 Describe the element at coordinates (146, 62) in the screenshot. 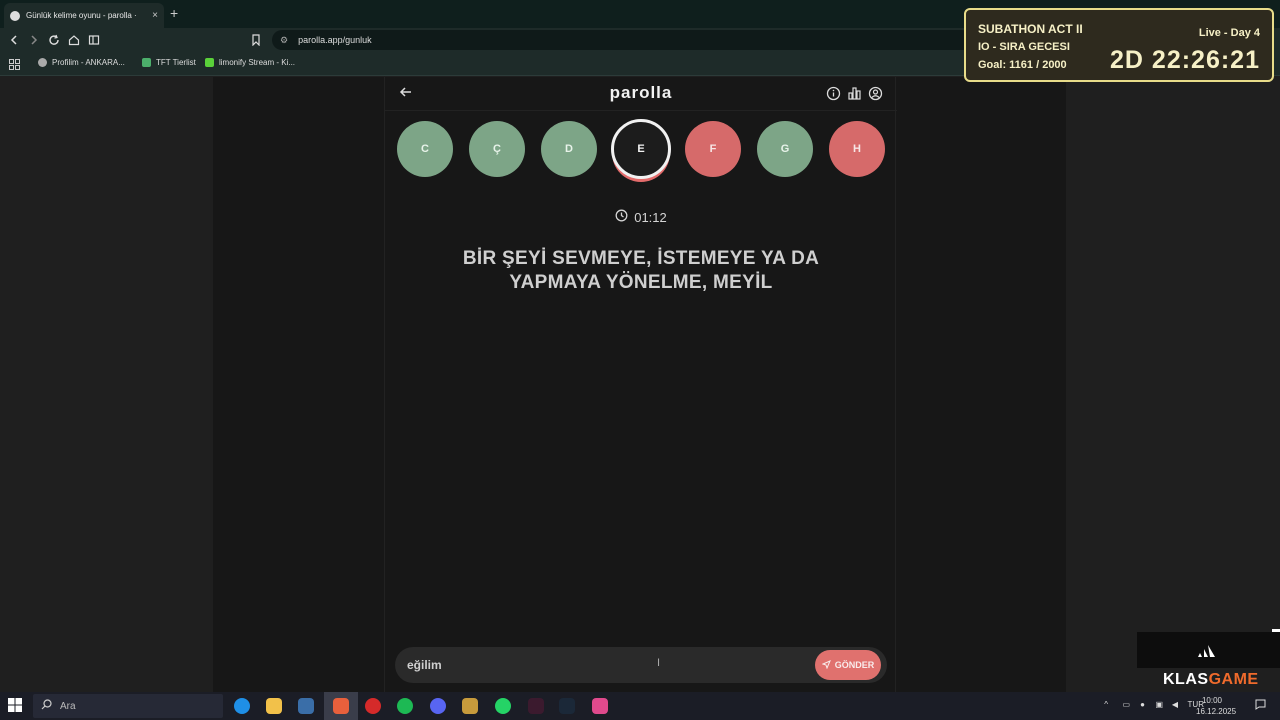

I see `tft-icon` at that location.